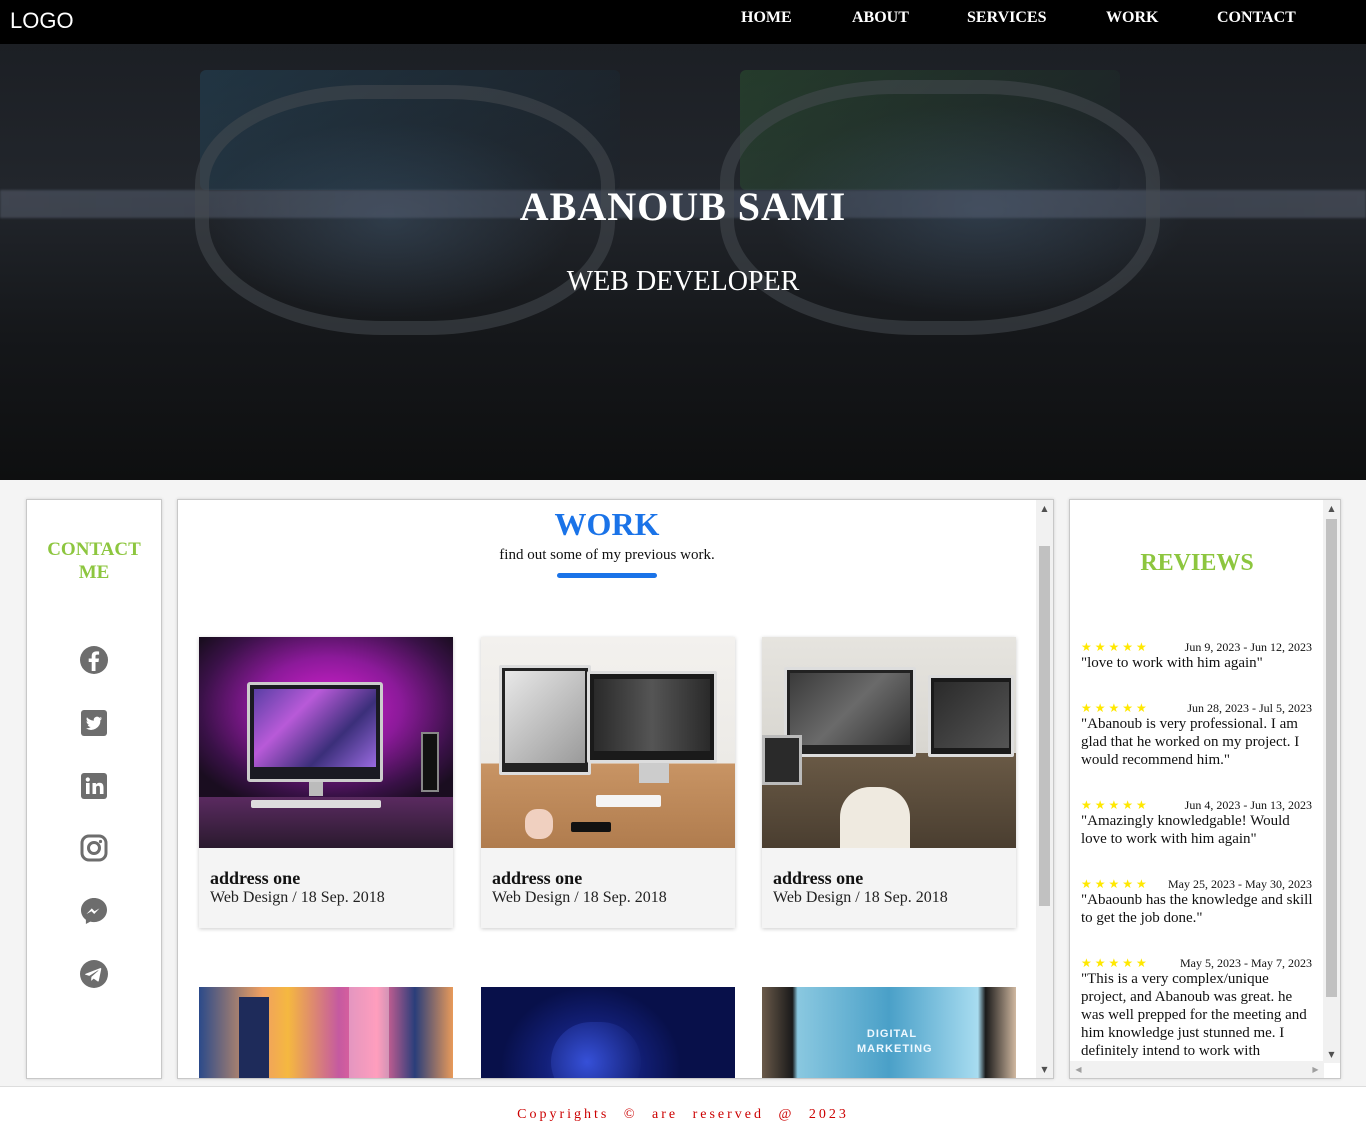 The height and width of the screenshot is (1146, 1366). I want to click on work-image-face-glitter, so click(608, 1032).